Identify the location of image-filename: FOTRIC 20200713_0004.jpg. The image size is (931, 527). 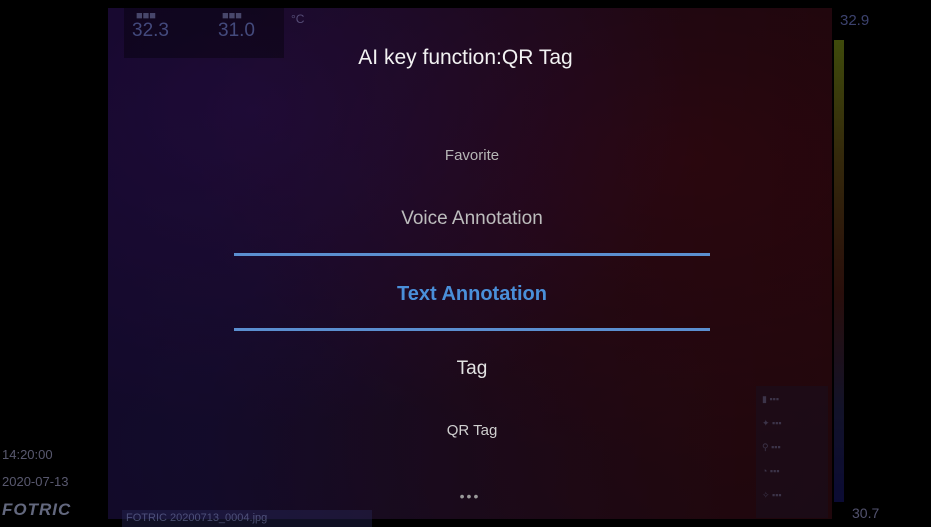
(247, 518).